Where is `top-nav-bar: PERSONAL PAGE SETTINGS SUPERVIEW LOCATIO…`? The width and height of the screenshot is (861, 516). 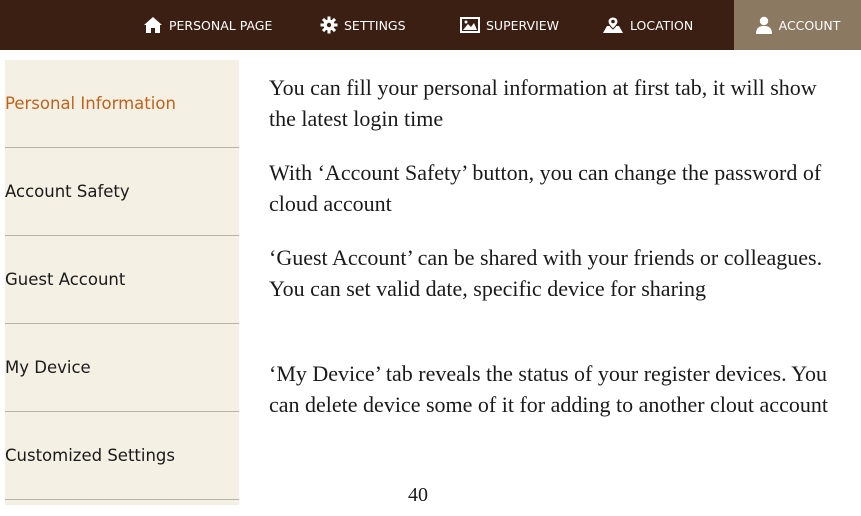 top-nav-bar: PERSONAL PAGE SETTINGS SUPERVIEW LOCATIO… is located at coordinates (430, 25).